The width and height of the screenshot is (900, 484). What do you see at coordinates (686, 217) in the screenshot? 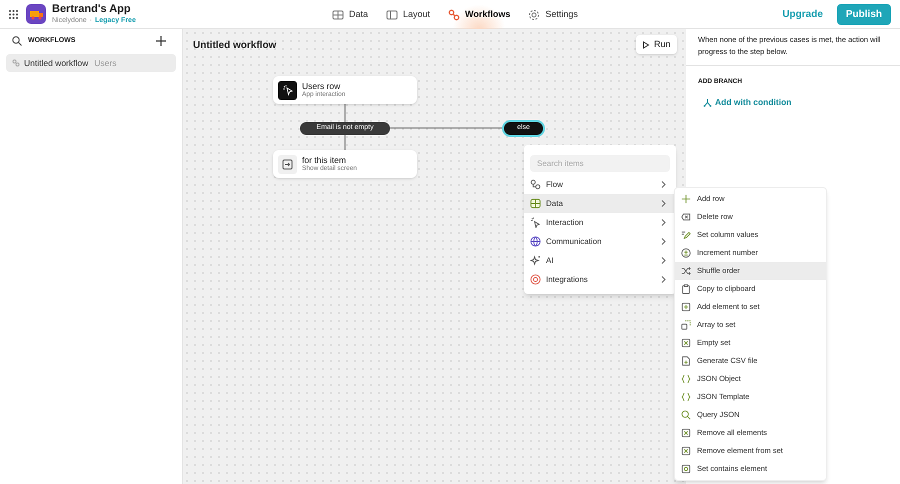
I see `delete-icon` at bounding box center [686, 217].